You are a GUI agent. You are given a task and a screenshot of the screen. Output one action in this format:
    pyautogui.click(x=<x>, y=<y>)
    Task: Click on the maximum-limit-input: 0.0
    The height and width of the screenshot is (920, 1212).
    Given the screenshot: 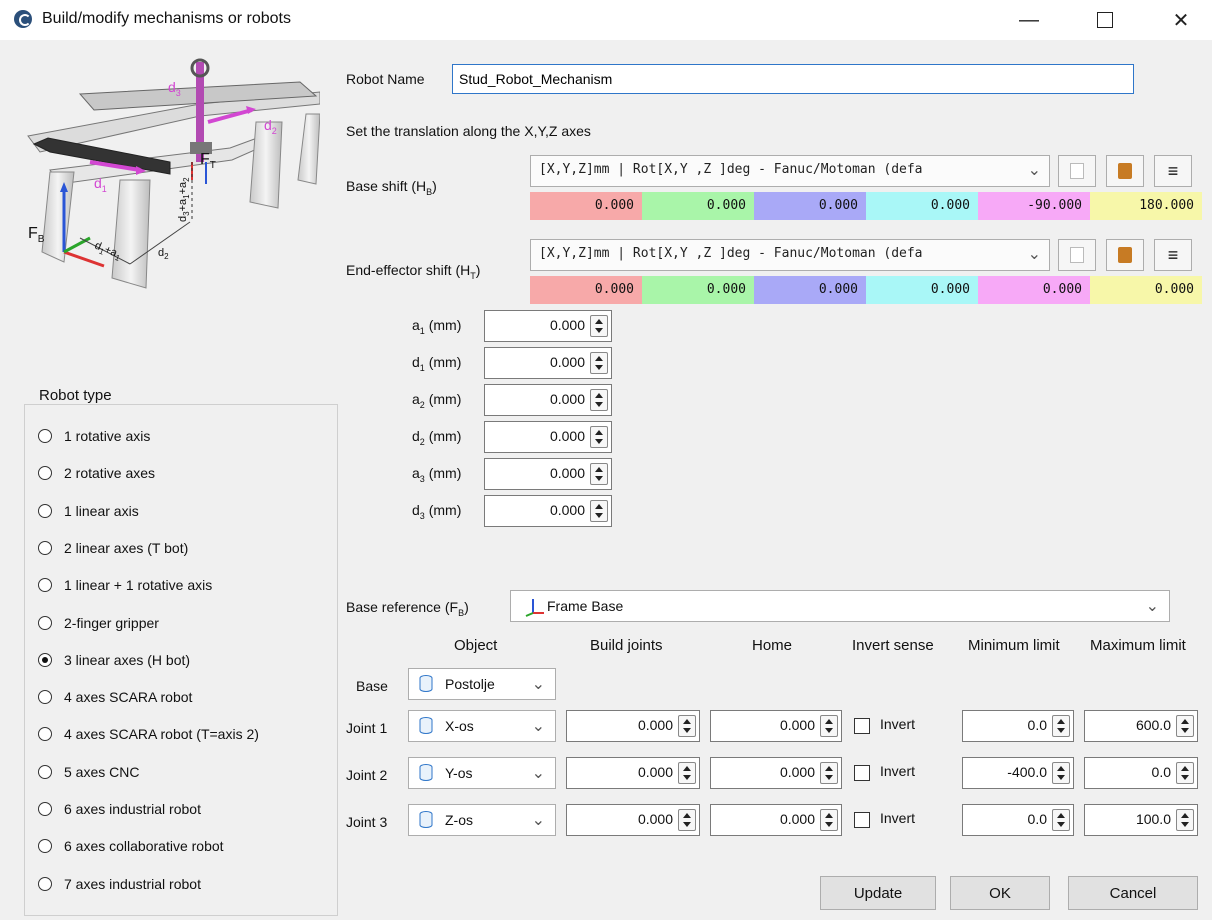 What is the action you would take?
    pyautogui.click(x=1141, y=773)
    